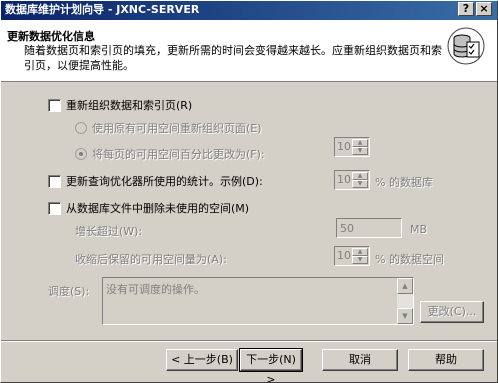 The image size is (498, 383). I want to click on shrink-label: 从数据库文件中删除未使用的空间(M), so click(158, 208).